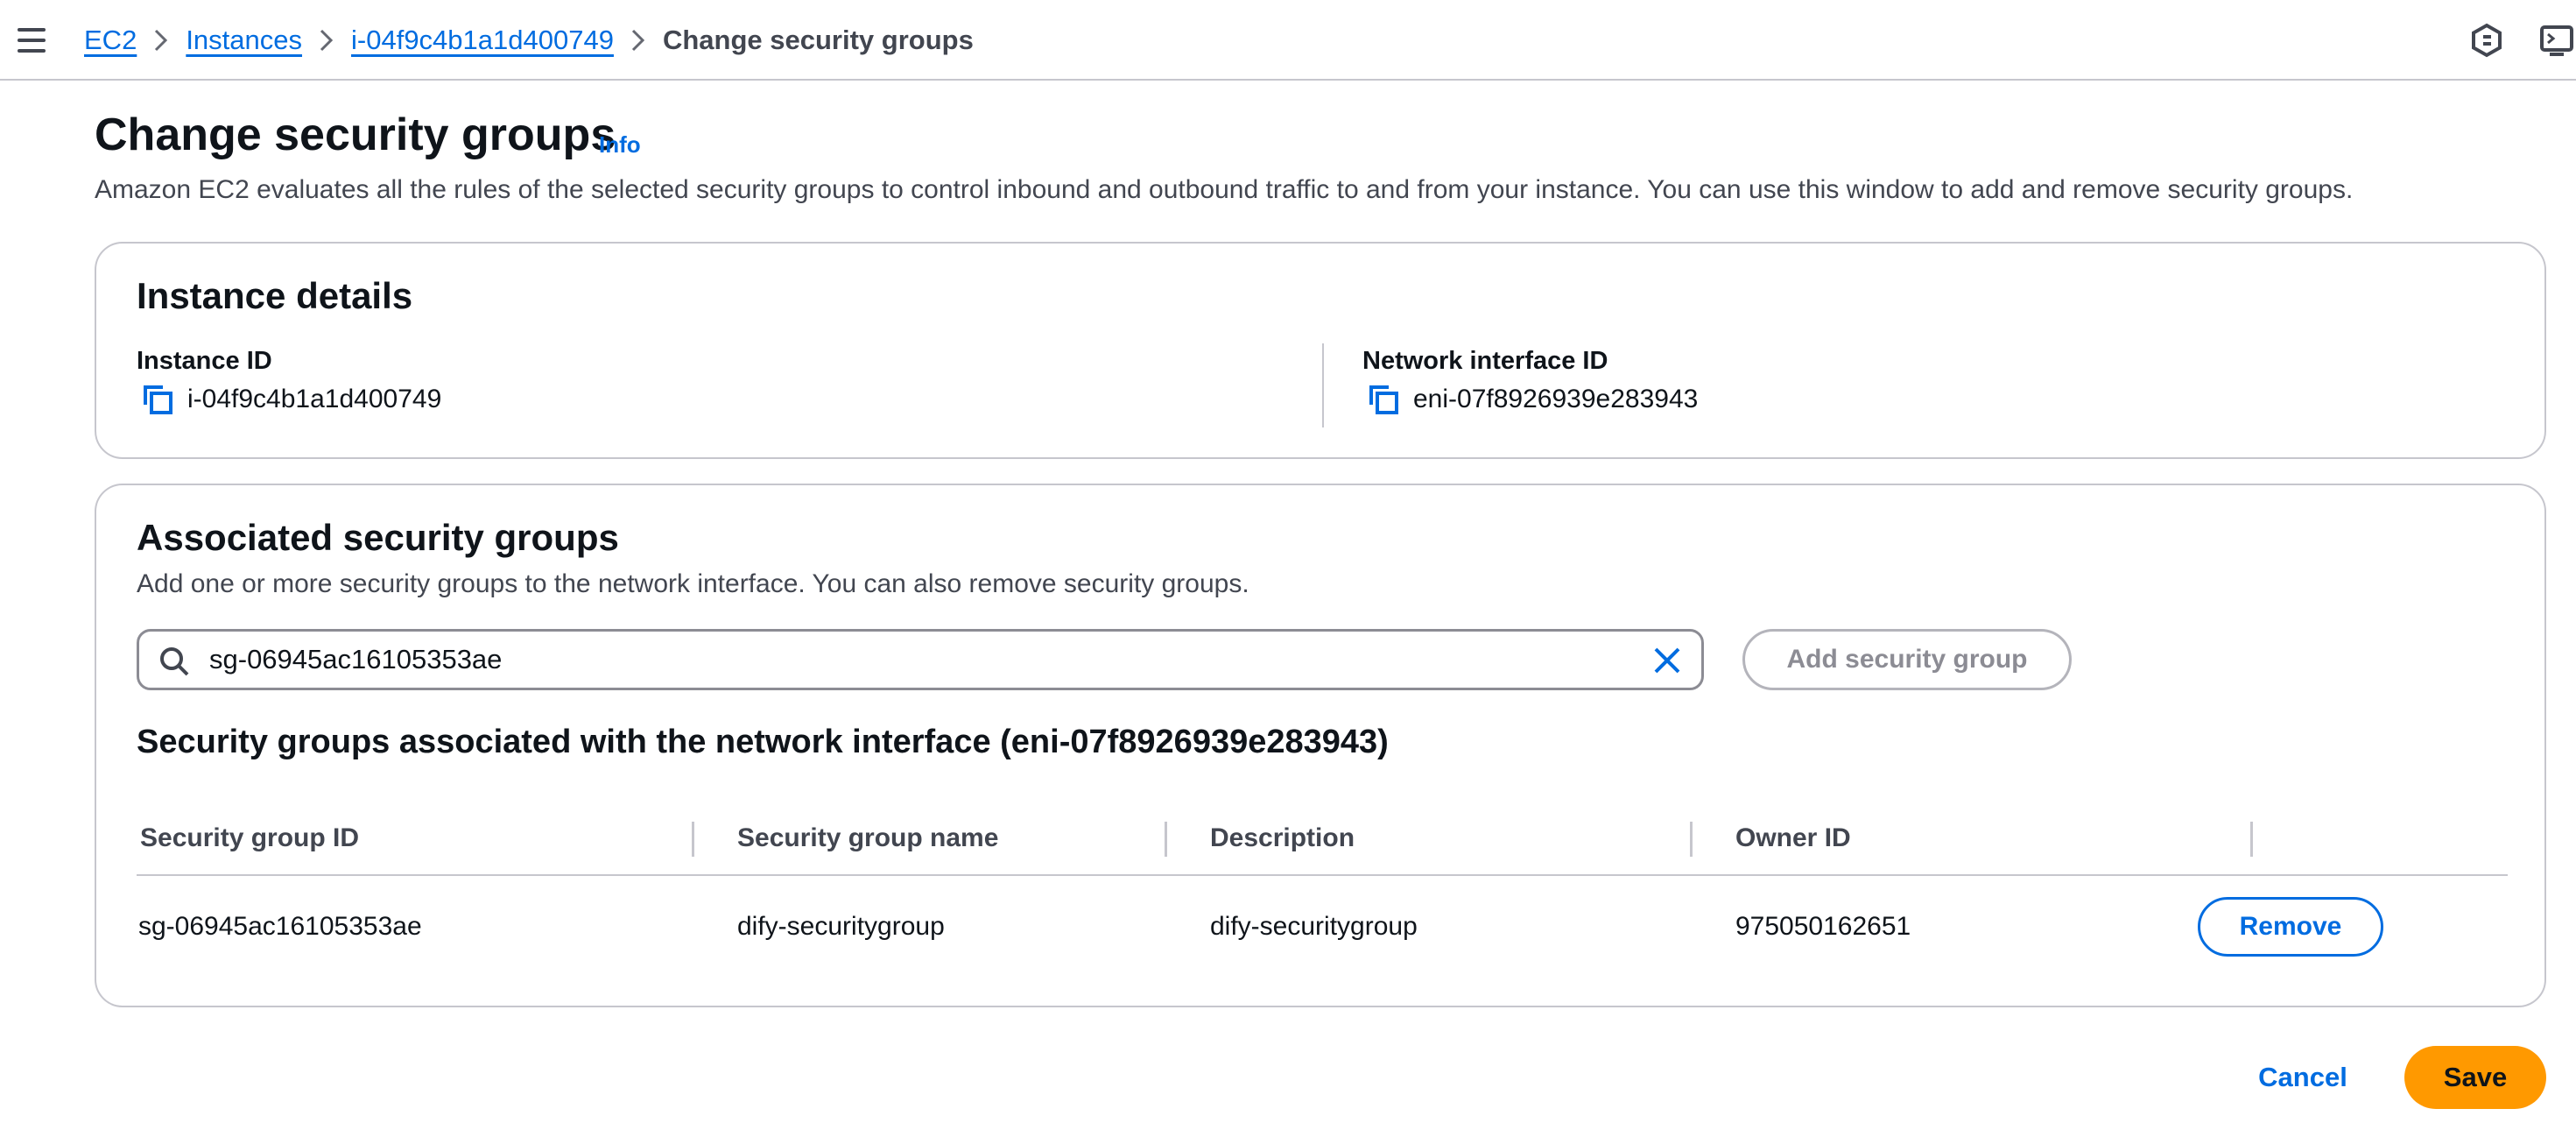 The image size is (2576, 1123). Describe the element at coordinates (378, 537) in the screenshot. I see `associated-security-groups-title: Associated security groups` at that location.